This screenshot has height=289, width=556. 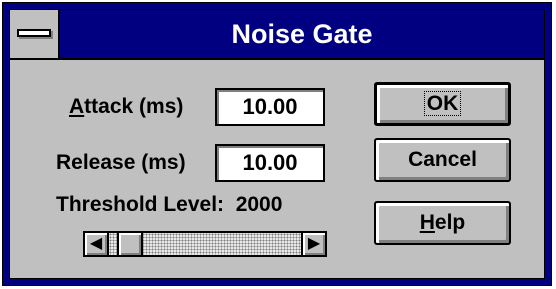 I want to click on system-menu-button, so click(x=35, y=34).